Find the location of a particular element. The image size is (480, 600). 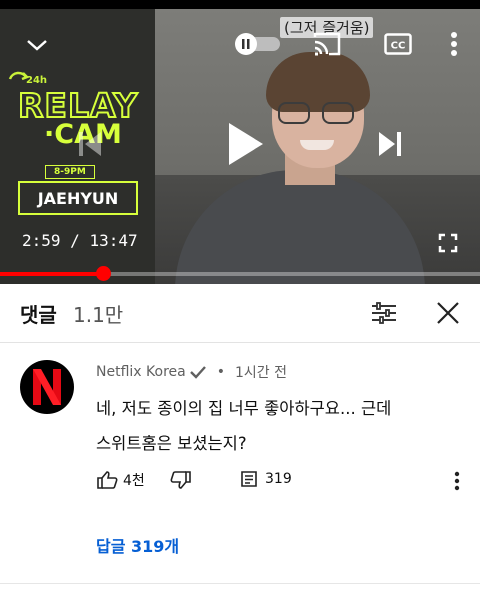

like-count: 4천 is located at coordinates (134, 481).